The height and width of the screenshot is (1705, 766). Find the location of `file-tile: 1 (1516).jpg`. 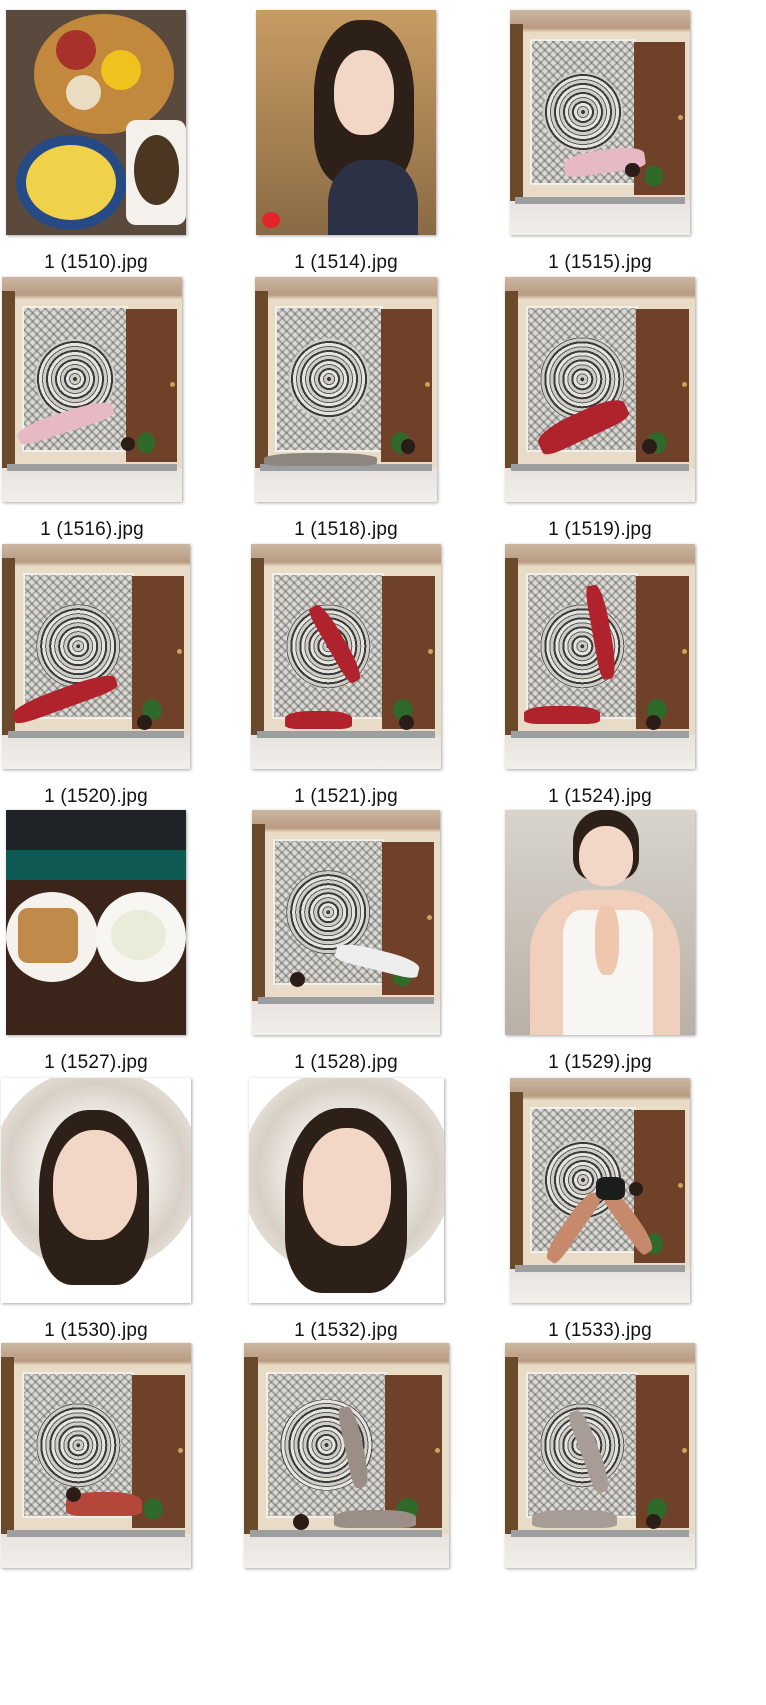

file-tile: 1 (1516).jpg is located at coordinates (101, 407).